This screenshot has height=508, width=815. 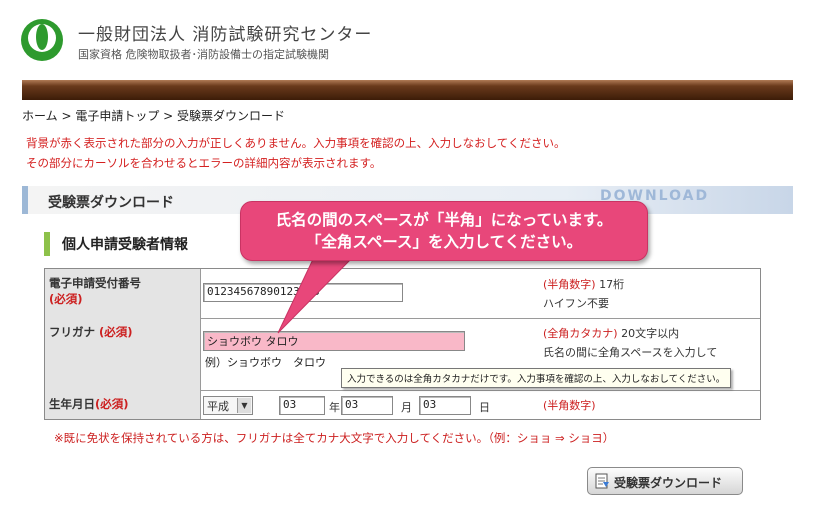 I want to click on download-button: 受験票ダウンロード, so click(x=665, y=481).